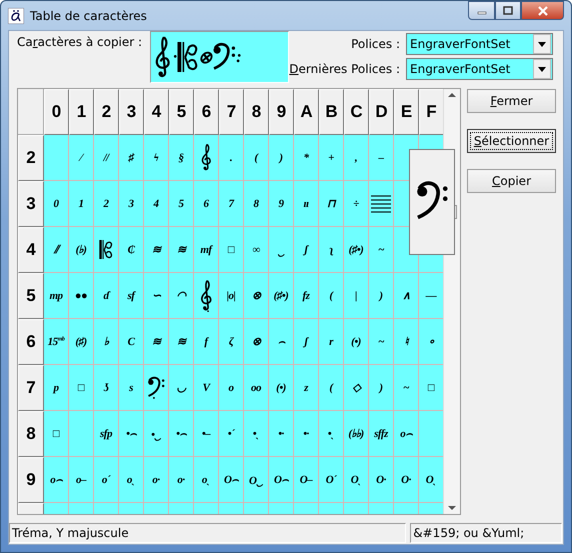  Describe the element at coordinates (406, 342) in the screenshot. I see `character-cell: ♮` at that location.